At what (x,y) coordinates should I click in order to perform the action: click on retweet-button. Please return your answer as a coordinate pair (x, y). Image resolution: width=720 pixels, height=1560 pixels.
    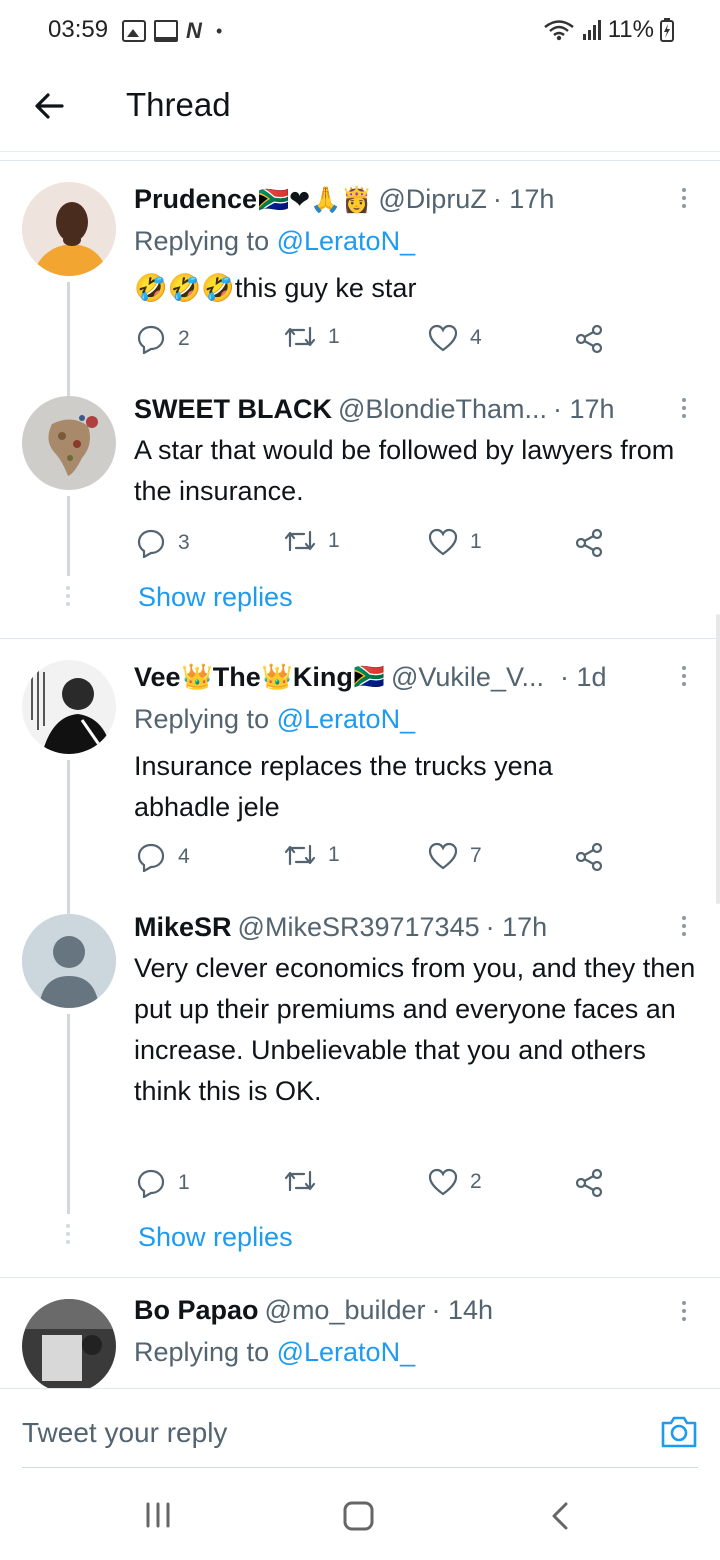
    Looking at the image, I should click on (306, 1181).